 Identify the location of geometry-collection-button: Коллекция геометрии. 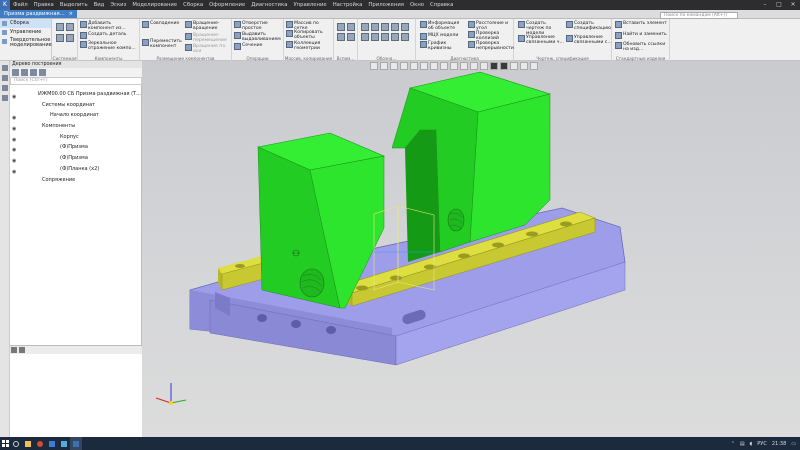
(309, 46).